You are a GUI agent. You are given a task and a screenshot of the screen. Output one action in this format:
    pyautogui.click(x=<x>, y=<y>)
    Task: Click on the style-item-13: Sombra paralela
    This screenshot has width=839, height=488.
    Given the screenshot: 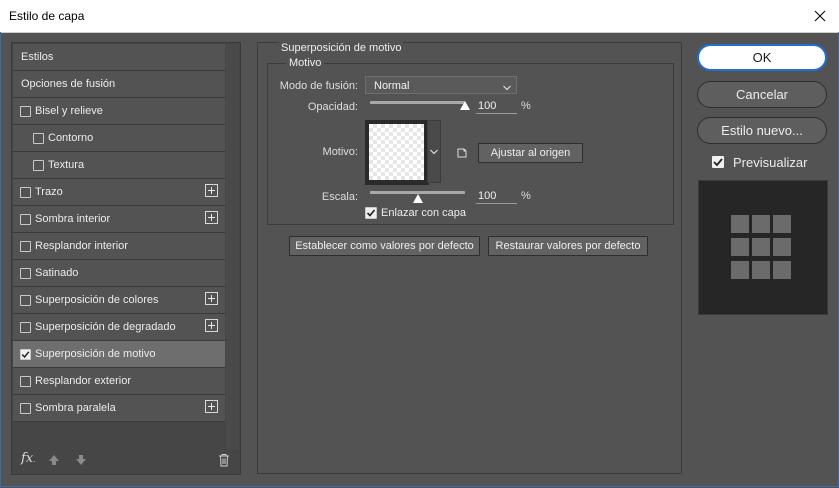 What is the action you would take?
    pyautogui.click(x=119, y=408)
    